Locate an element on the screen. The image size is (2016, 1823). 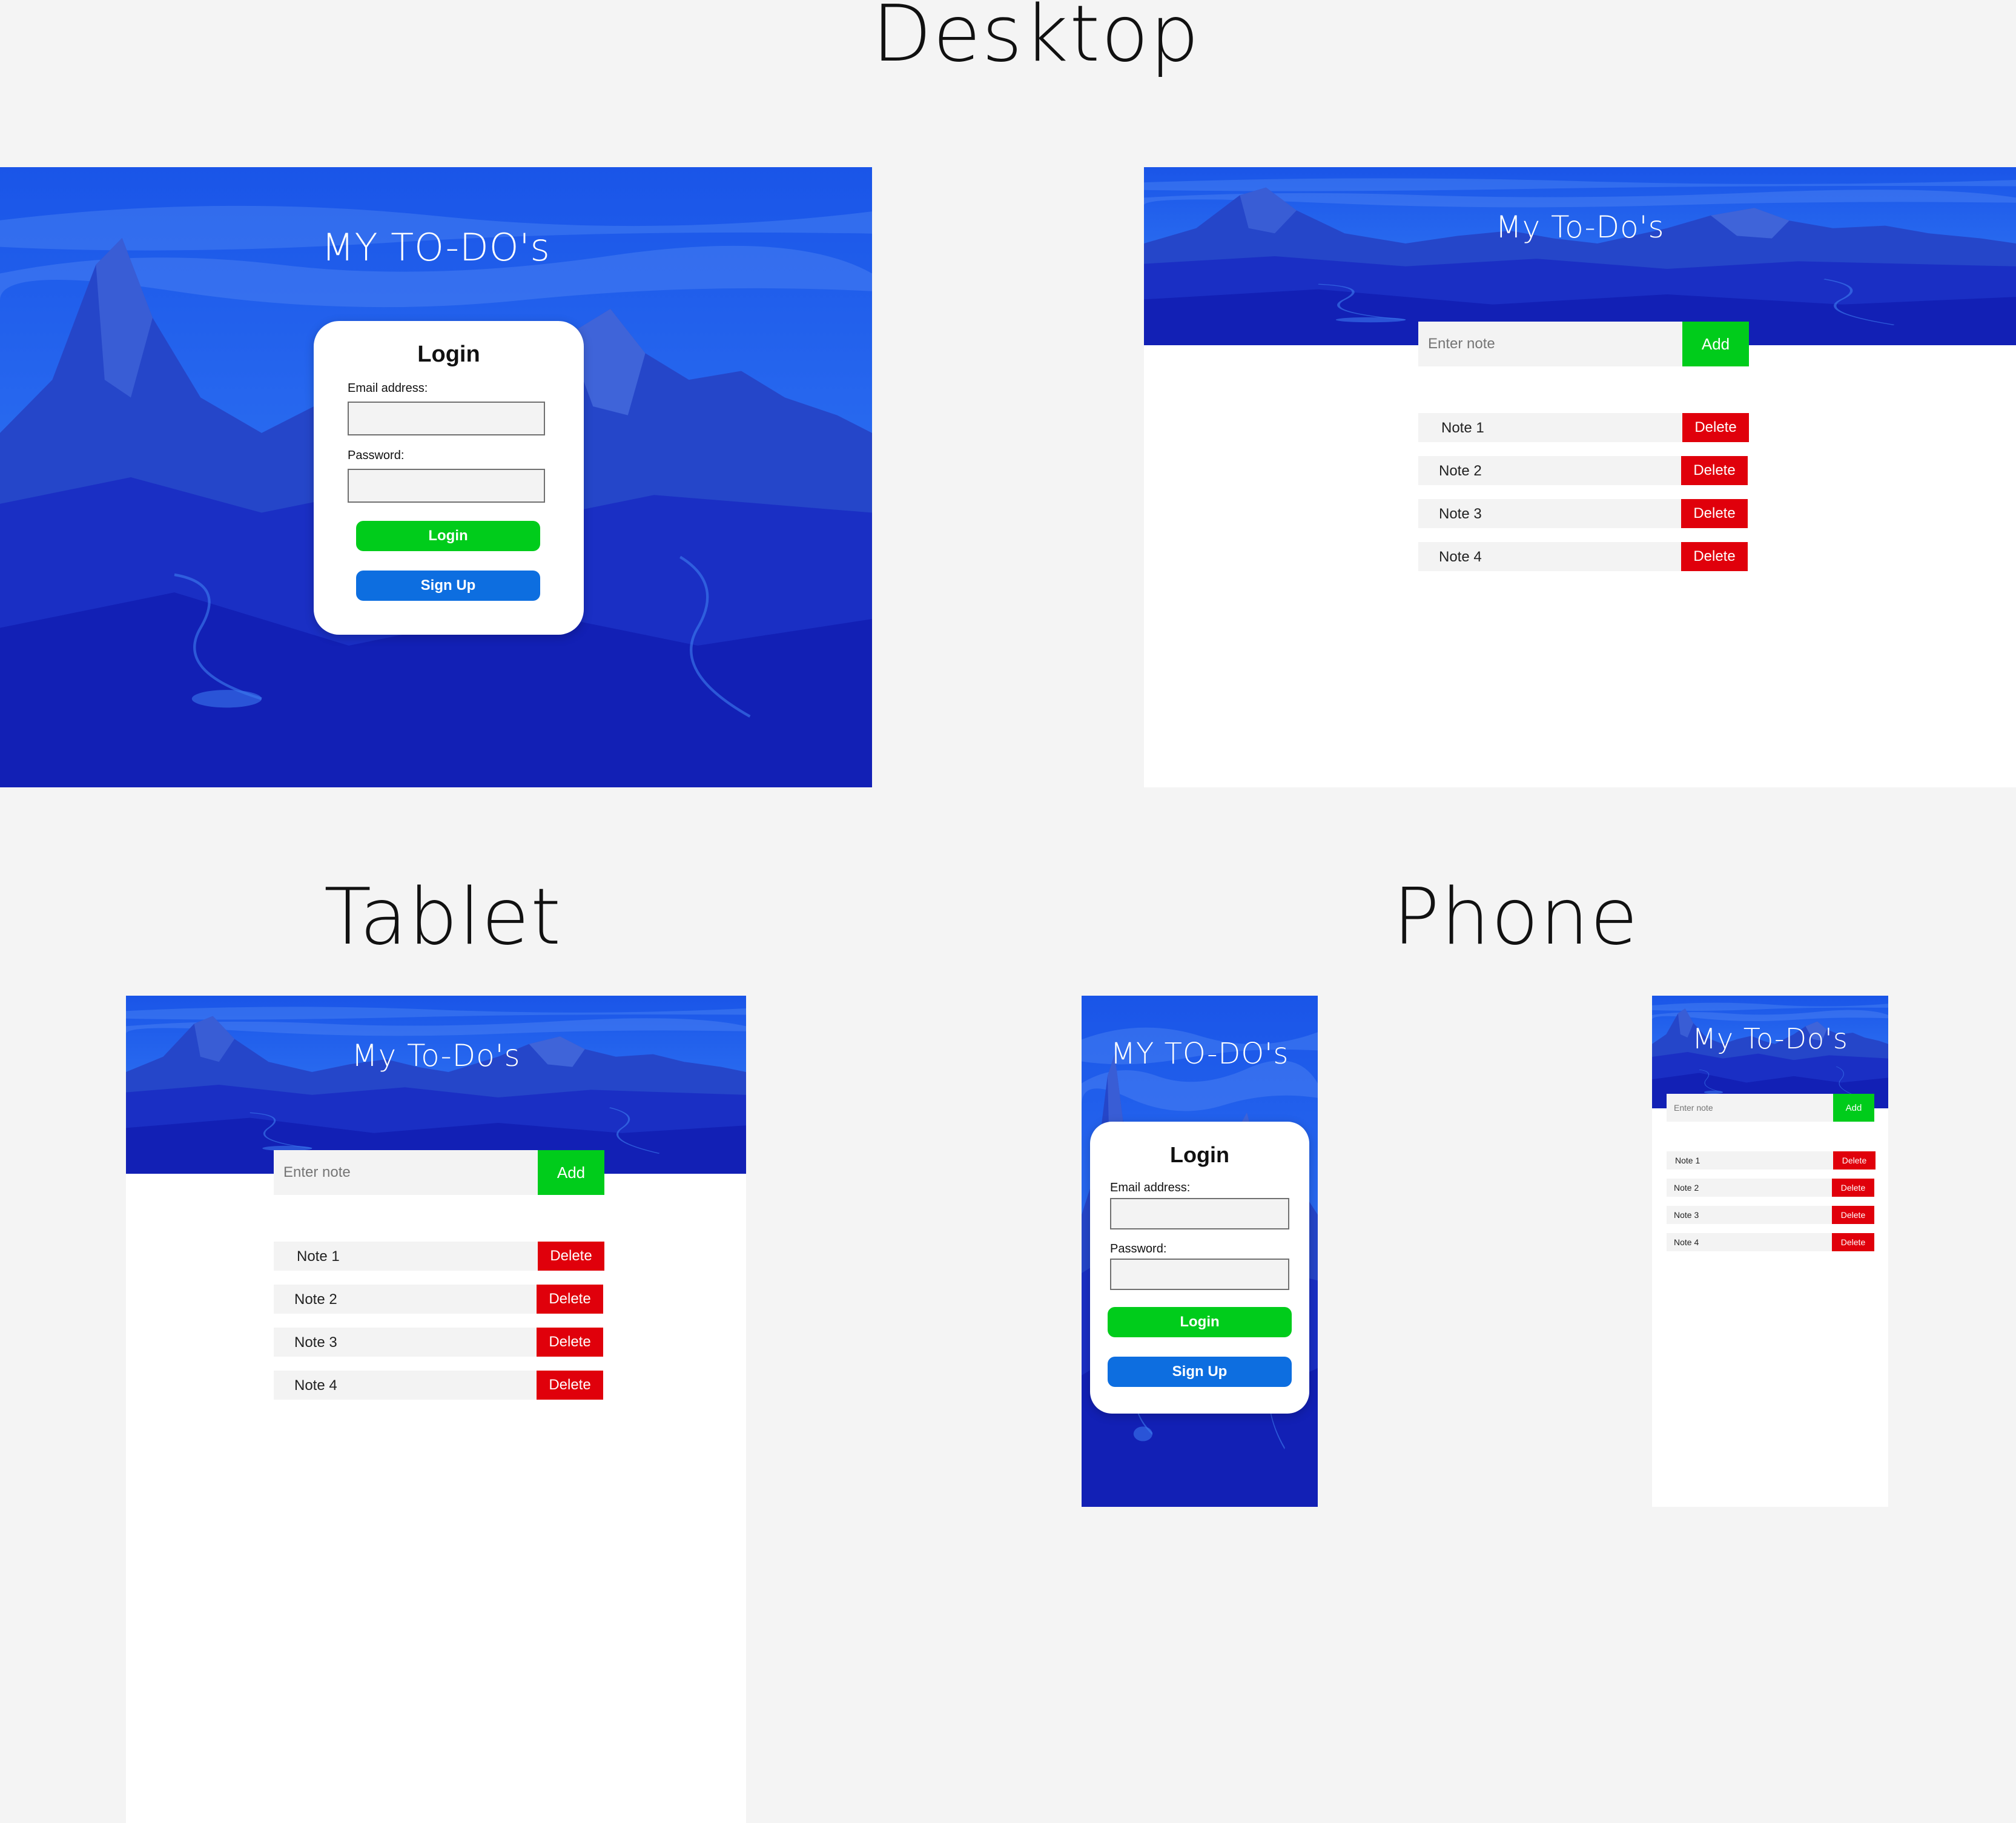
section-title-tablet: Tablet is located at coordinates (443, 917).